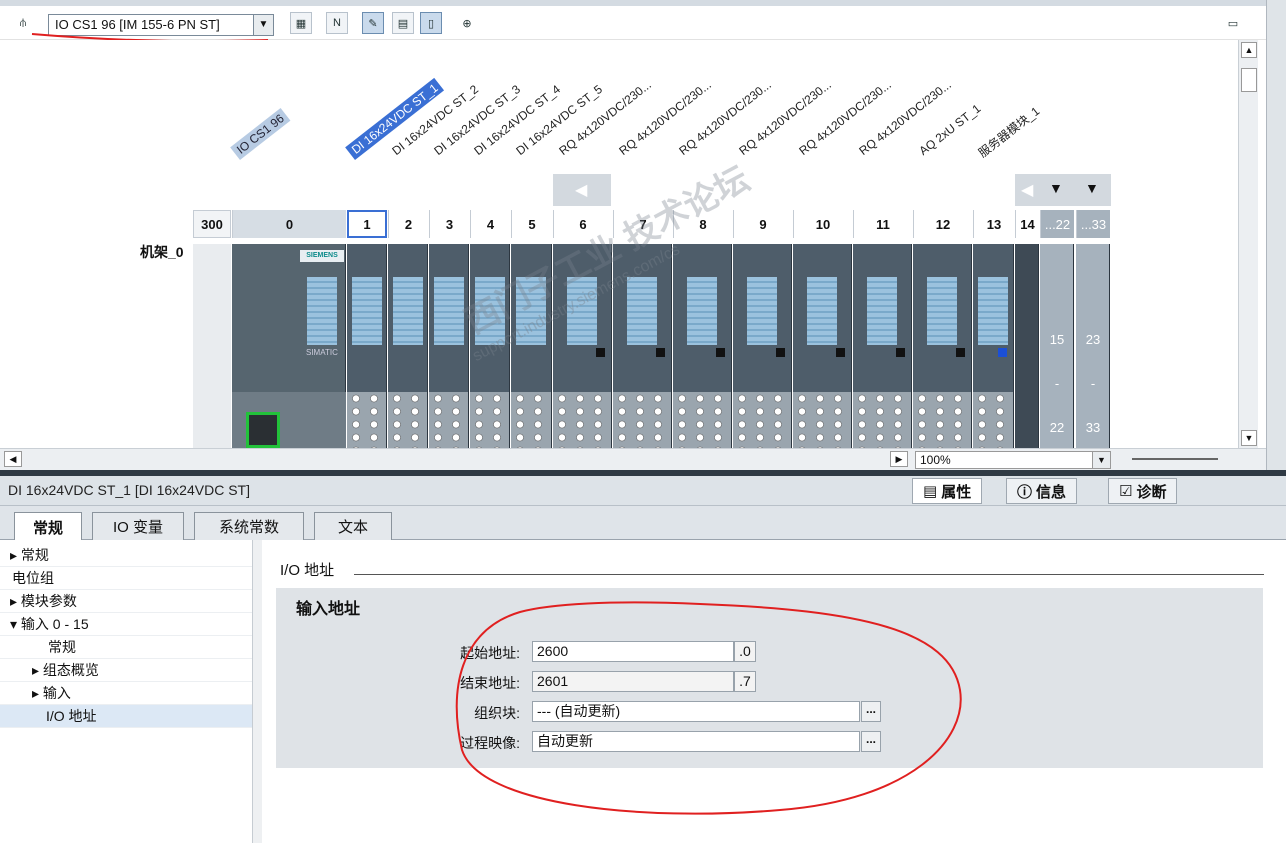 The height and width of the screenshot is (843, 1286). I want to click on tab-diagnostics-label: 诊断, so click(1151, 492).